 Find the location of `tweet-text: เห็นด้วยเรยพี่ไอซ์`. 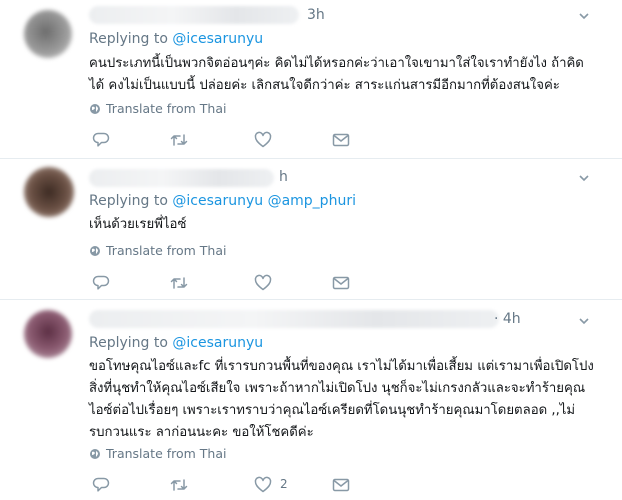

tweet-text: เห็นด้วยเรยพี่ไอซ์ is located at coordinates (346, 225).